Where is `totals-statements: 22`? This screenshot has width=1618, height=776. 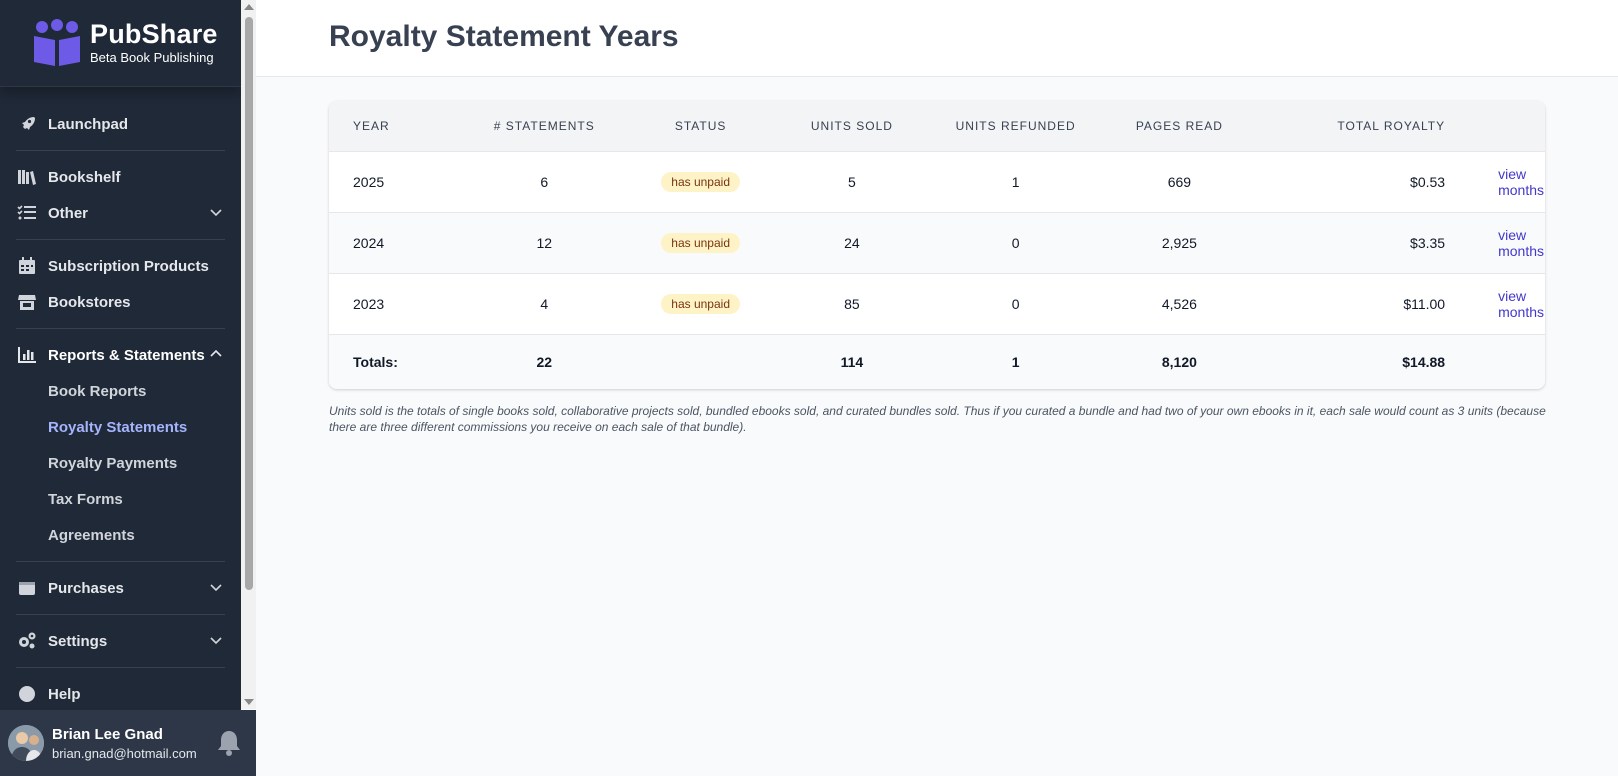 totals-statements: 22 is located at coordinates (544, 361).